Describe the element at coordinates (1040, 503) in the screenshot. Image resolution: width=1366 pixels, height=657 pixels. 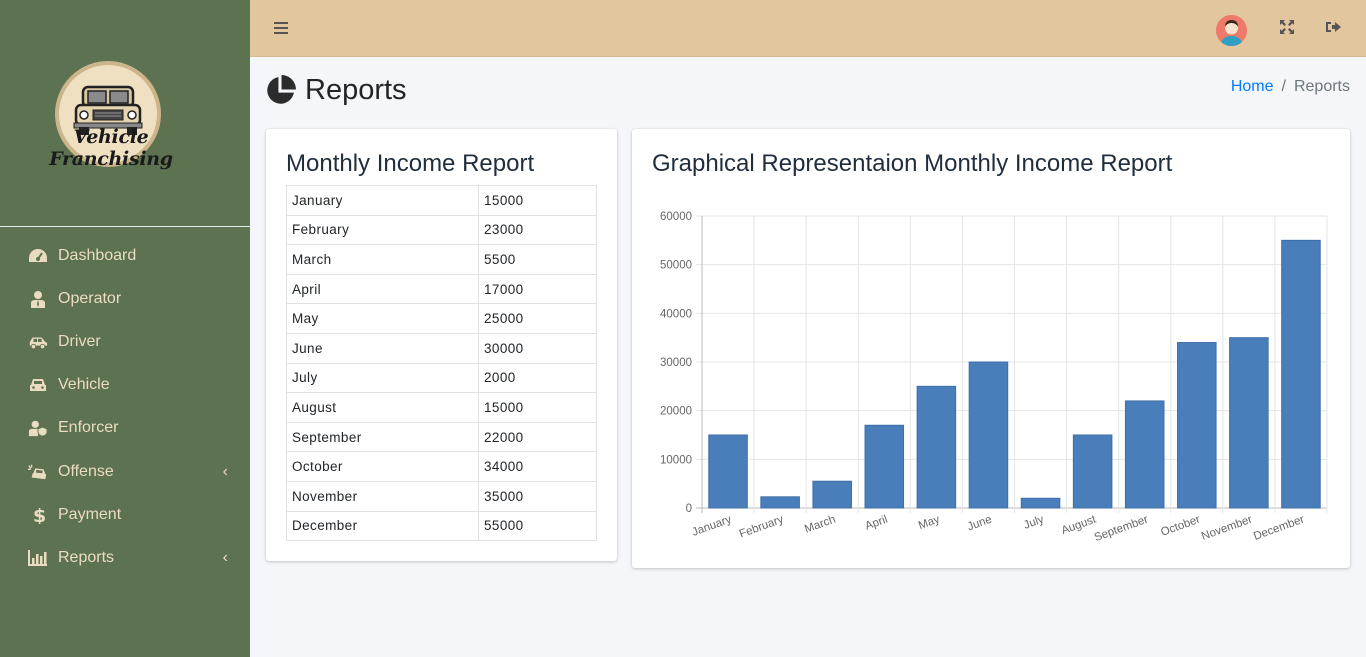
I see `bar-july` at that location.